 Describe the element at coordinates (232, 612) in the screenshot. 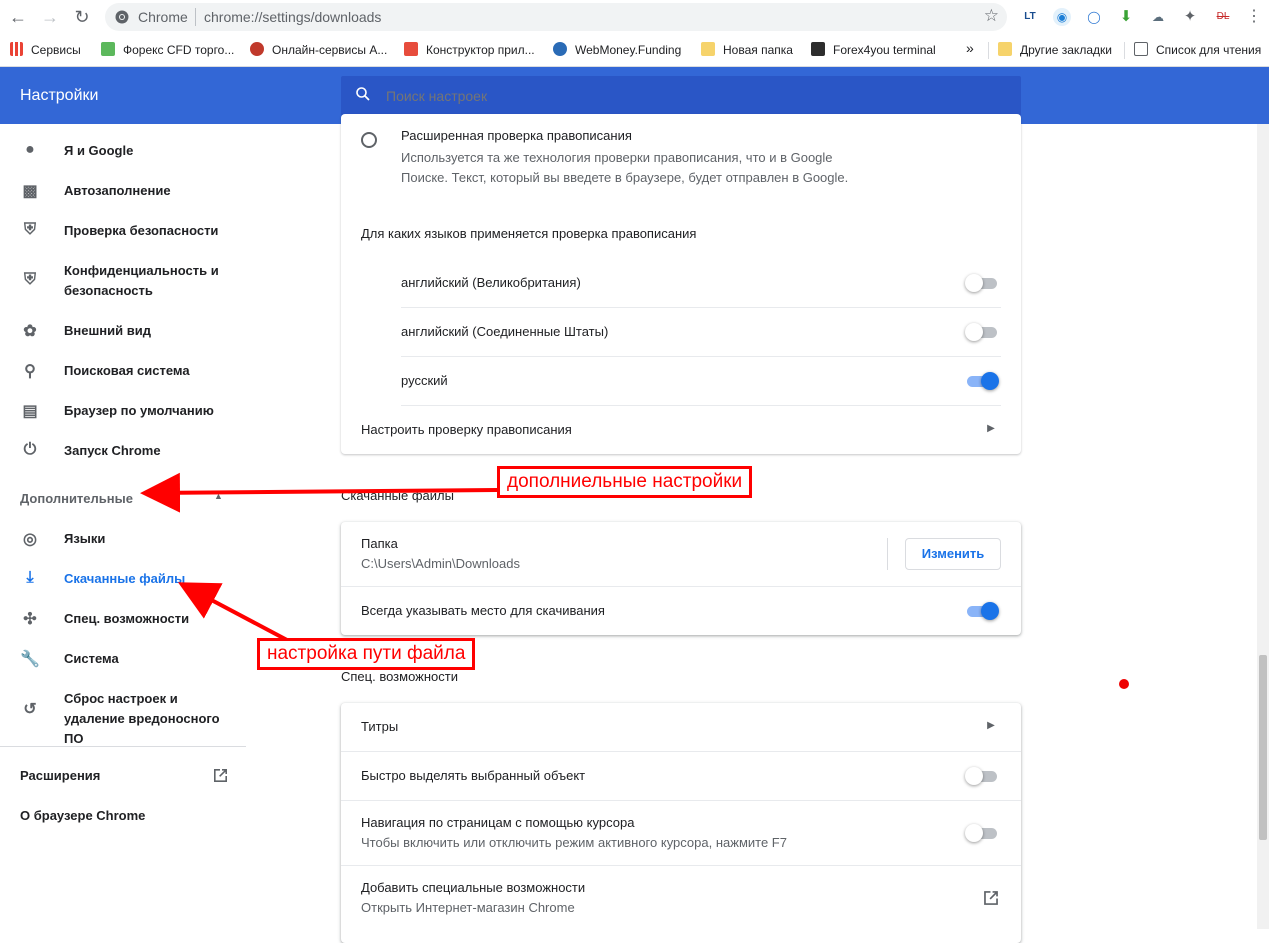

I see `arrow-to-downloads` at that location.